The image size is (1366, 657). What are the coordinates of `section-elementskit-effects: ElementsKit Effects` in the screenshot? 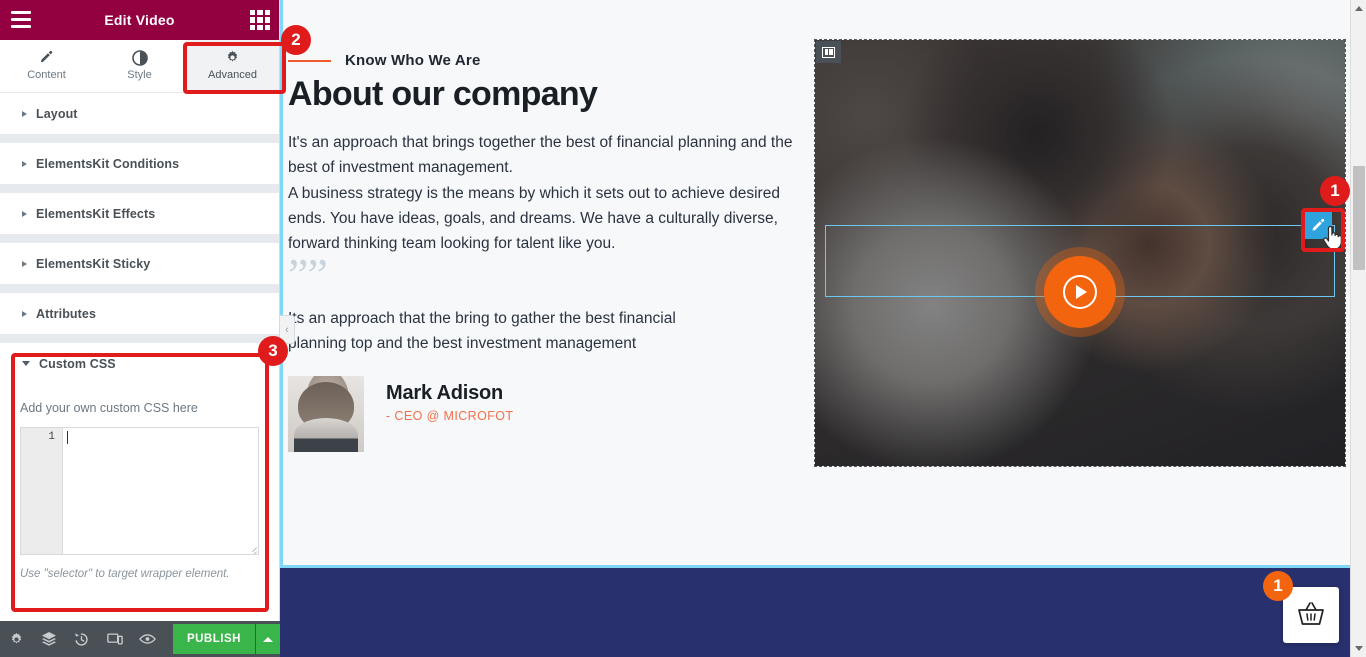 It's located at (139, 213).